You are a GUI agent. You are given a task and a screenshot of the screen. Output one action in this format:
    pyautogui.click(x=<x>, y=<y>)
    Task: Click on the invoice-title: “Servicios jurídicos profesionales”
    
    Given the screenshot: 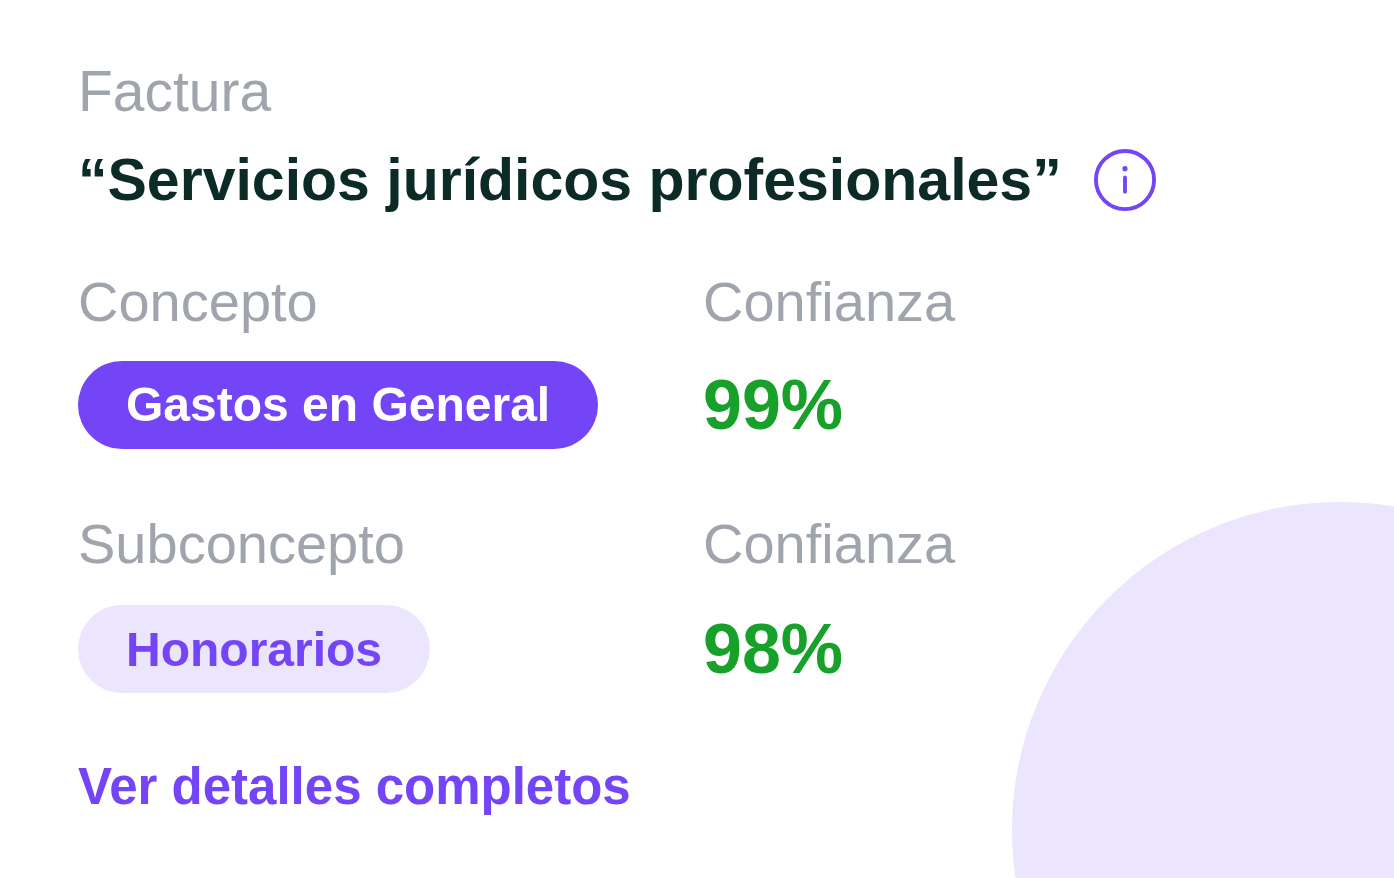 What is the action you would take?
    pyautogui.click(x=570, y=180)
    